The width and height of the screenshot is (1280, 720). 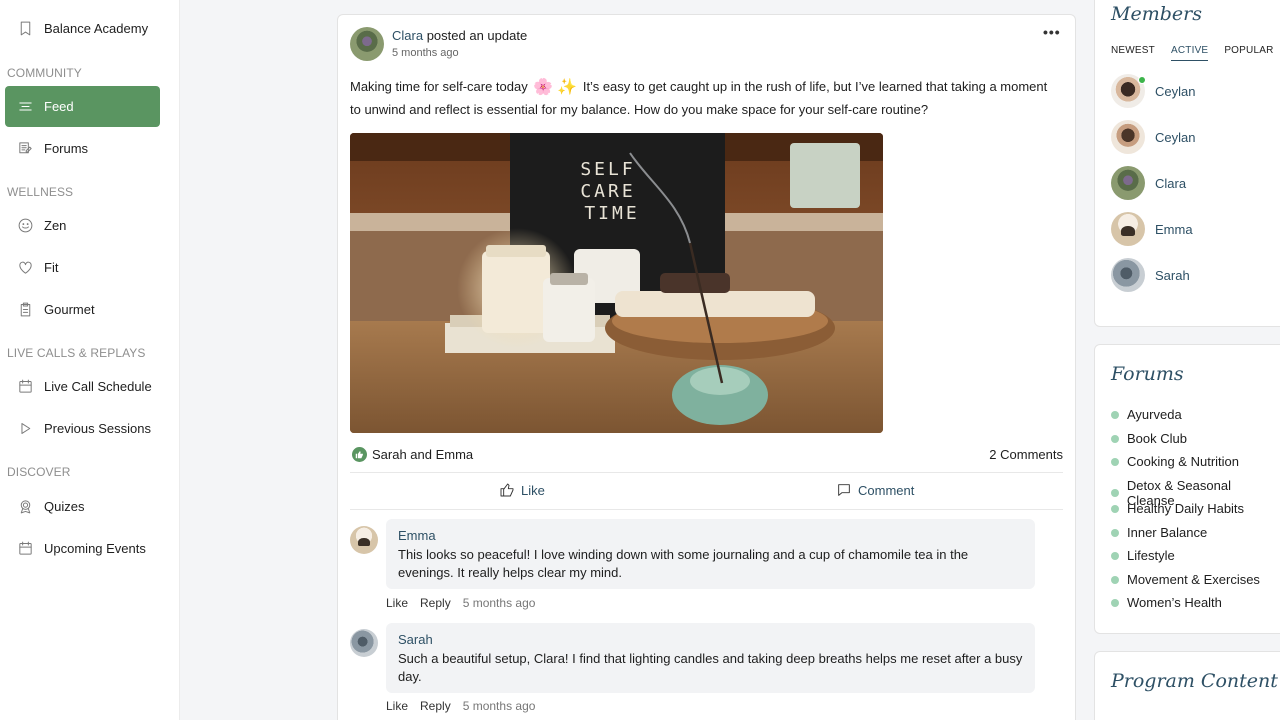 What do you see at coordinates (844, 490) in the screenshot?
I see `comment-icon` at bounding box center [844, 490].